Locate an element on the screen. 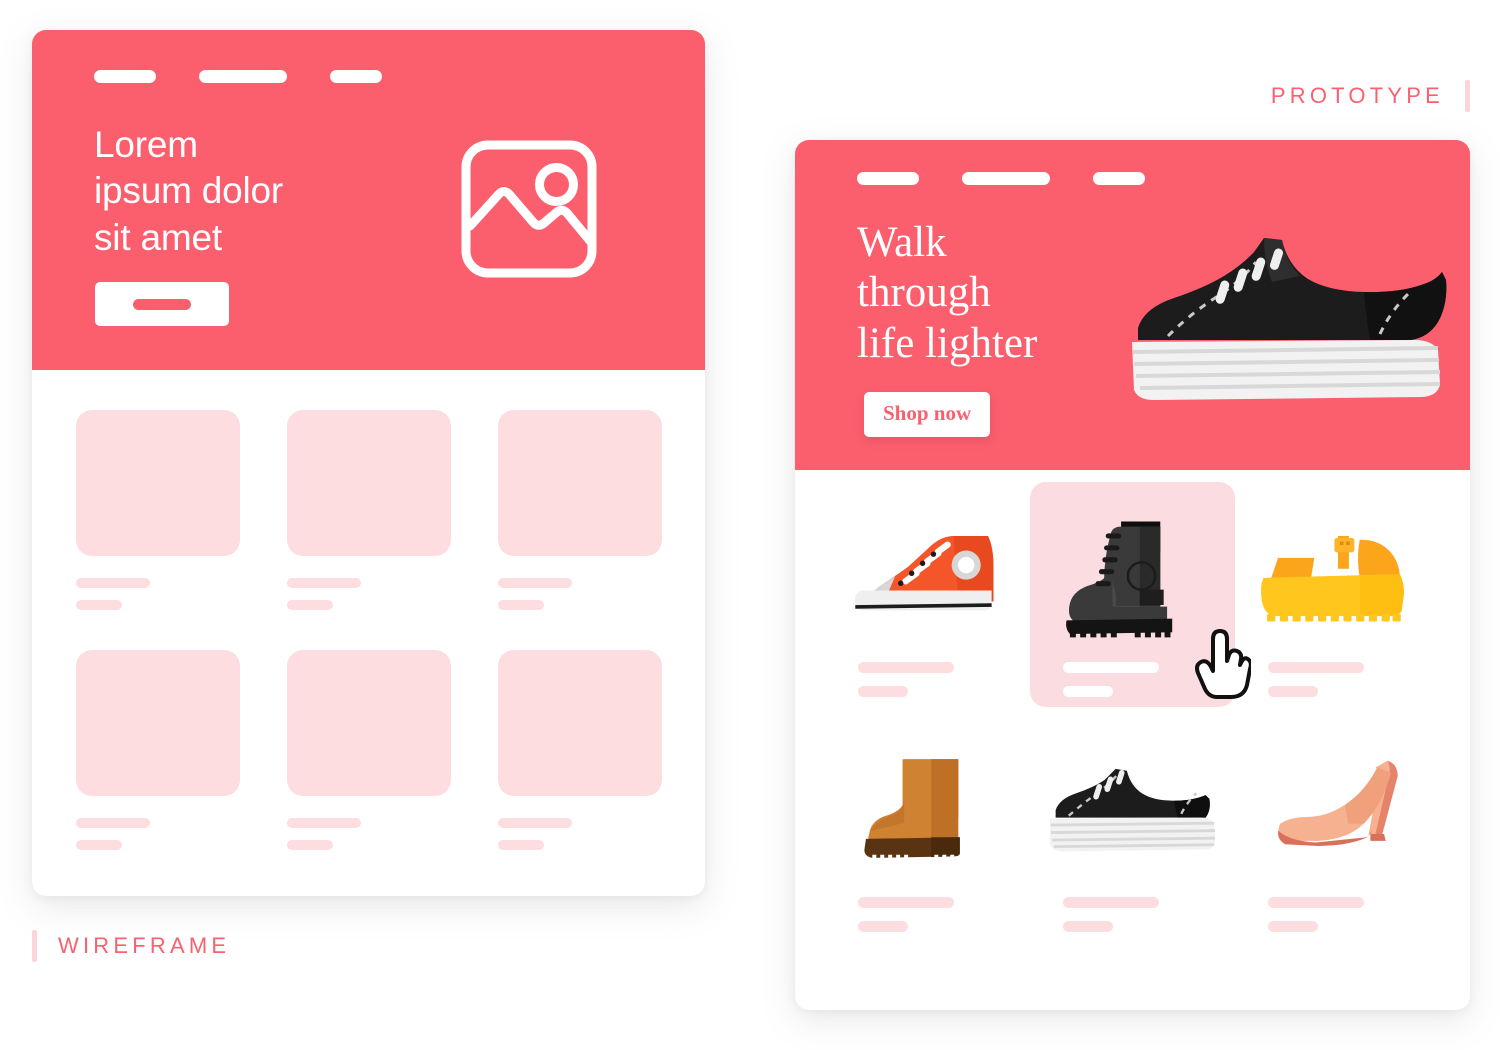 The image size is (1500, 1050). wireframe-label-text: WIREFRAME is located at coordinates (144, 945).